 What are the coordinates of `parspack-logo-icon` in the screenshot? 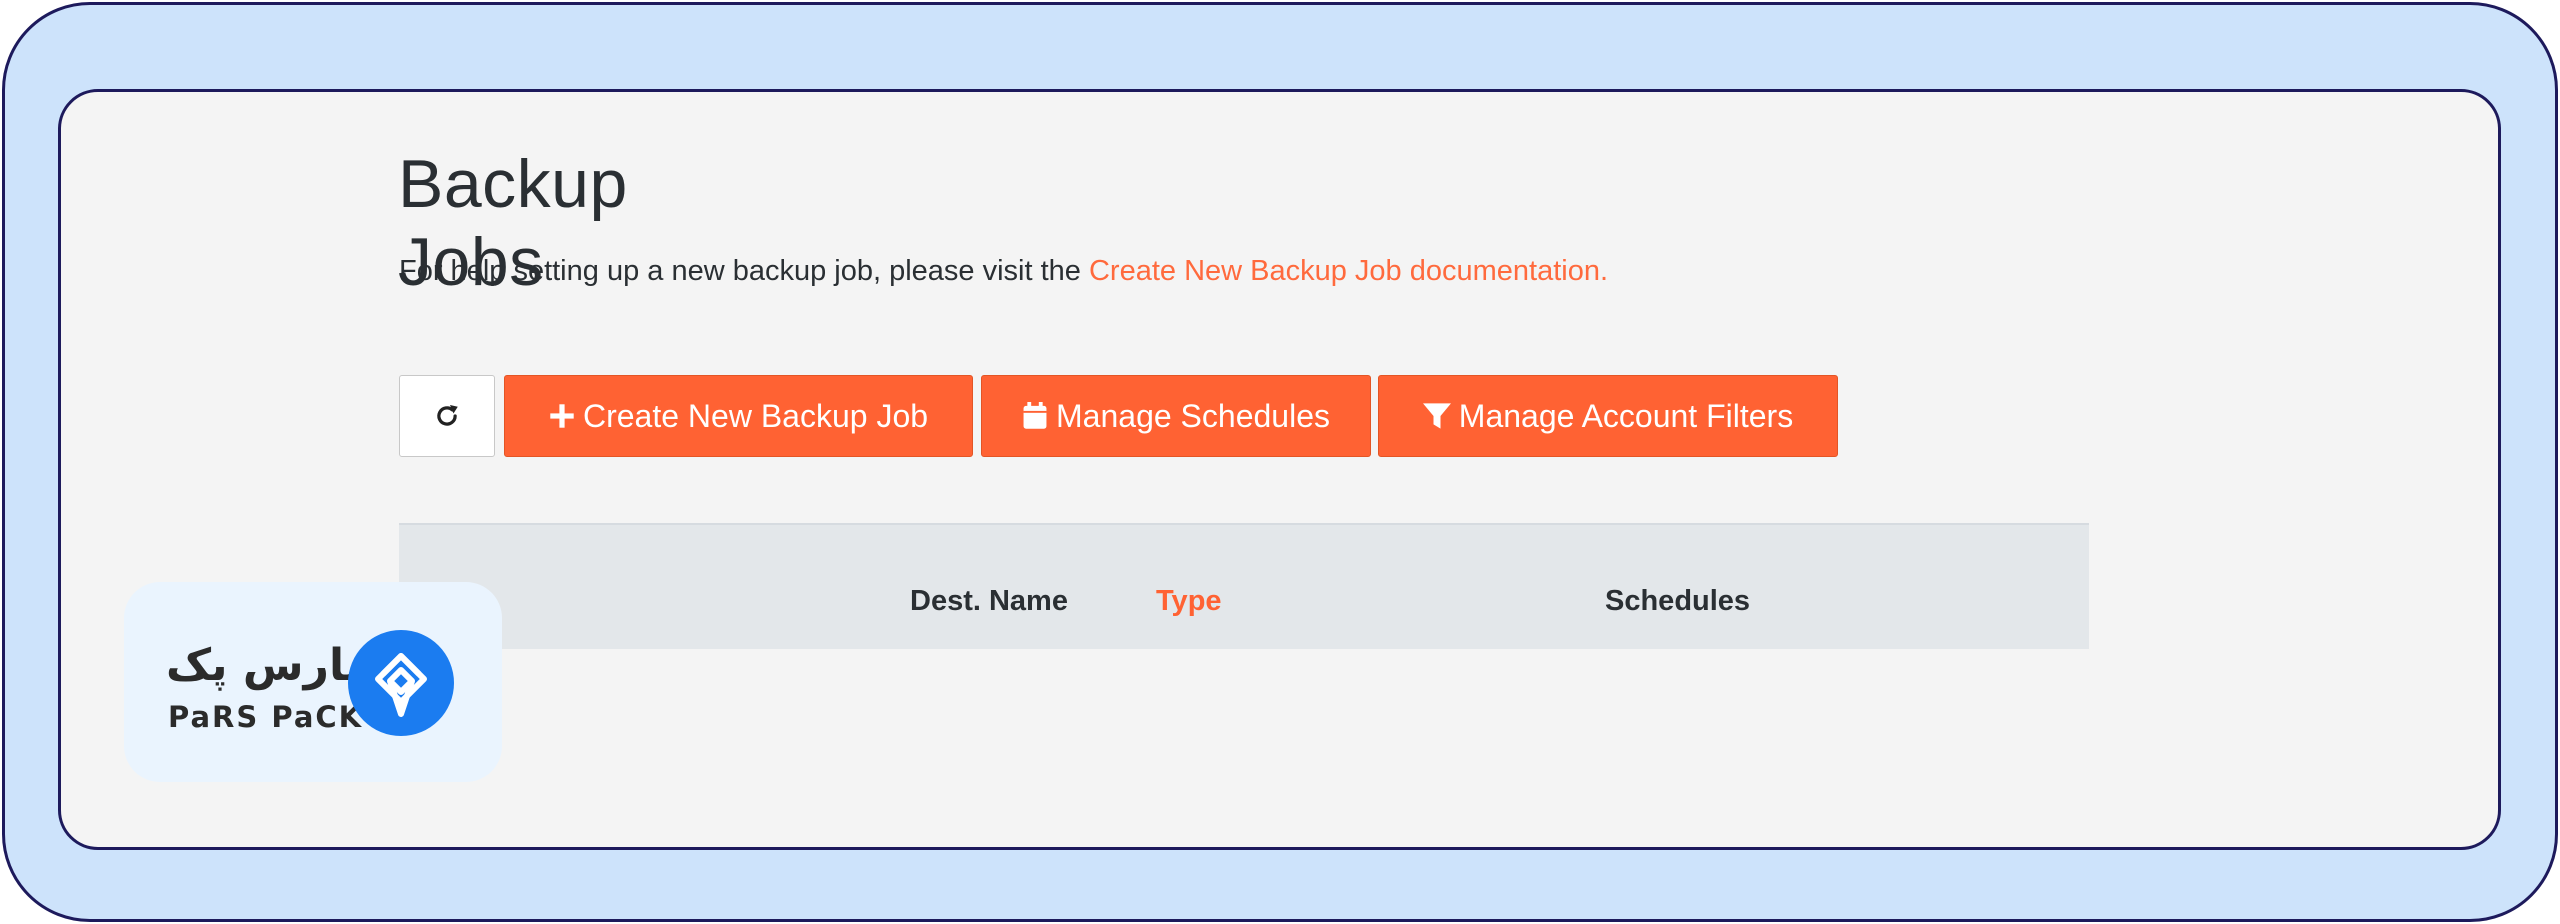 It's located at (401, 683).